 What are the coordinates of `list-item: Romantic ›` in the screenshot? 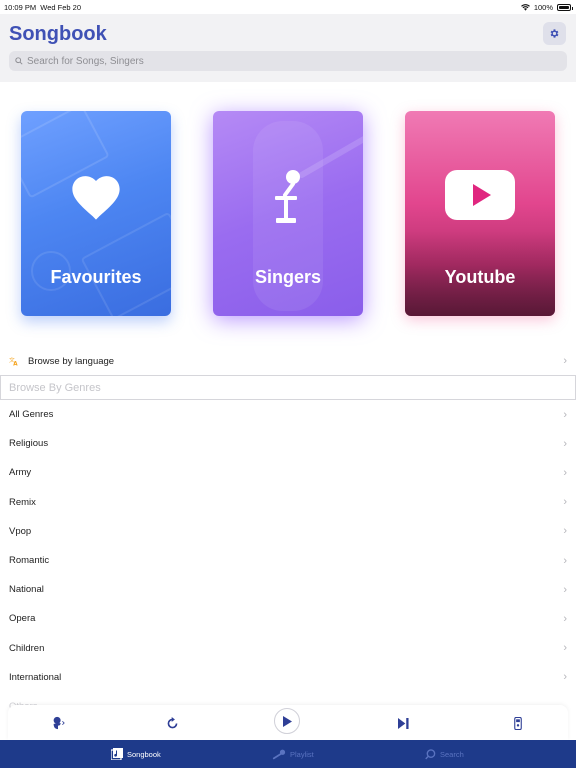 It's located at (288, 560).